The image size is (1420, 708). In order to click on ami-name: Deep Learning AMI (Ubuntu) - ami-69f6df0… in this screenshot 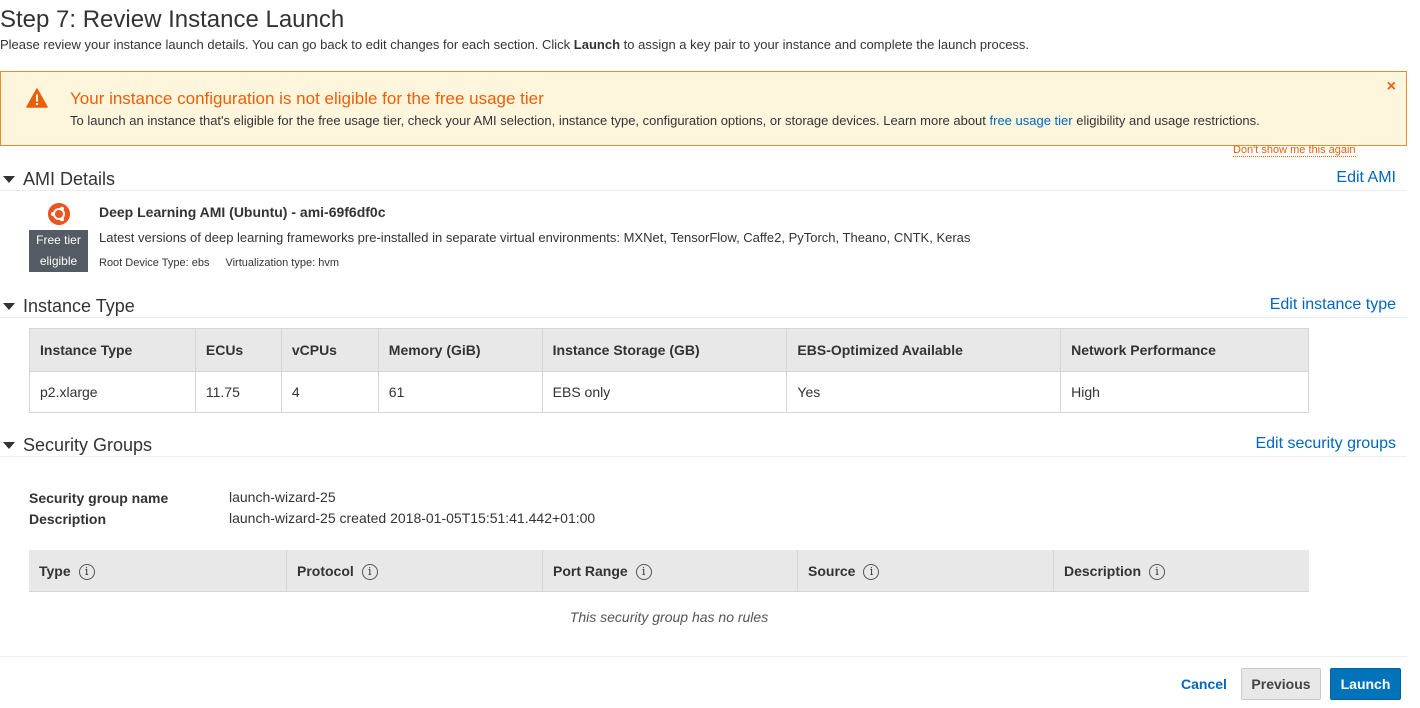, I will do `click(242, 212)`.